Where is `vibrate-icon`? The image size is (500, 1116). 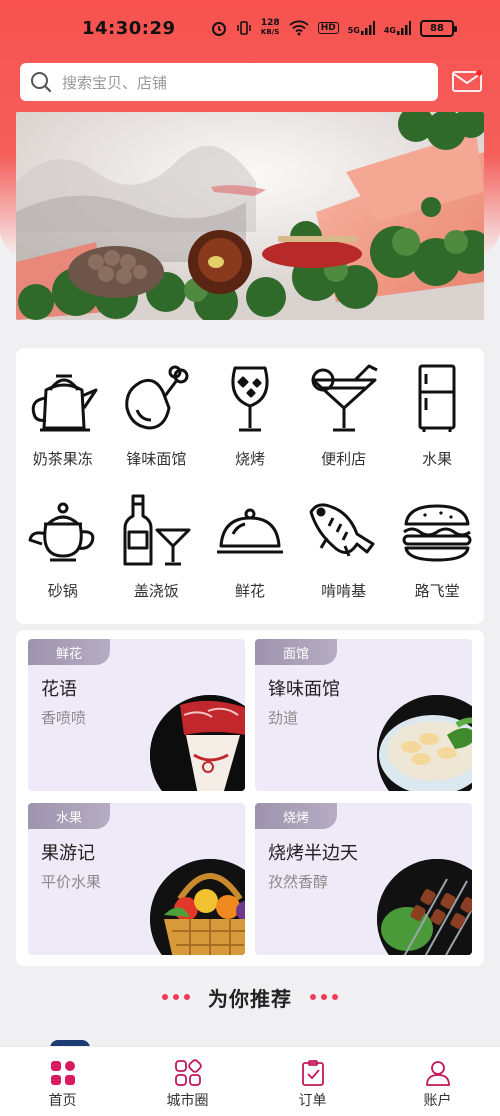 vibrate-icon is located at coordinates (244, 28).